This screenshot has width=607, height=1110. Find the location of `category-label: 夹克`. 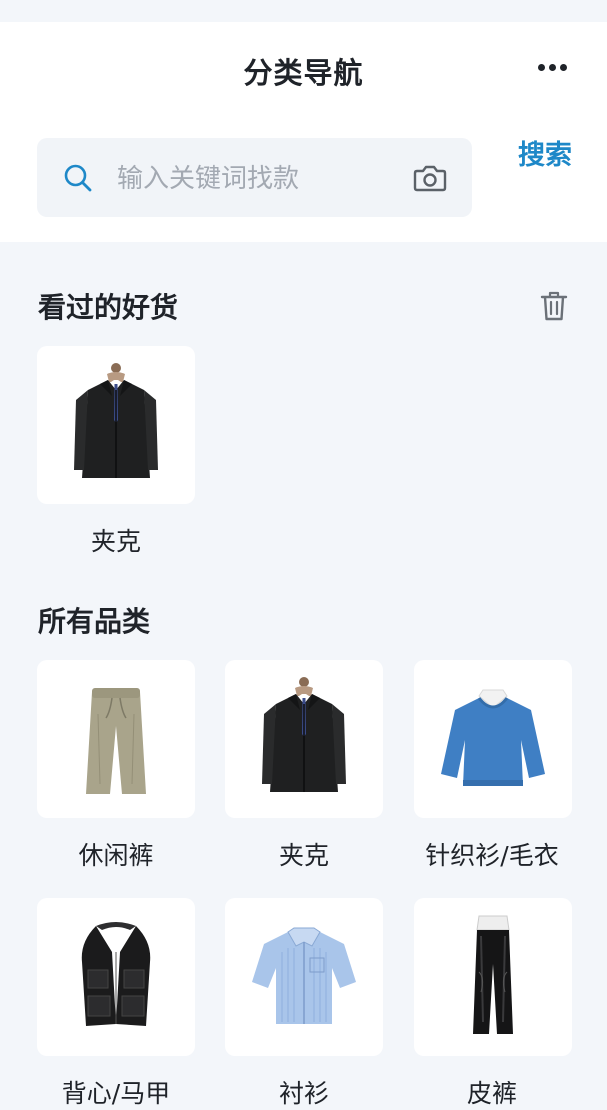

category-label: 夹克 is located at coordinates (303, 855).